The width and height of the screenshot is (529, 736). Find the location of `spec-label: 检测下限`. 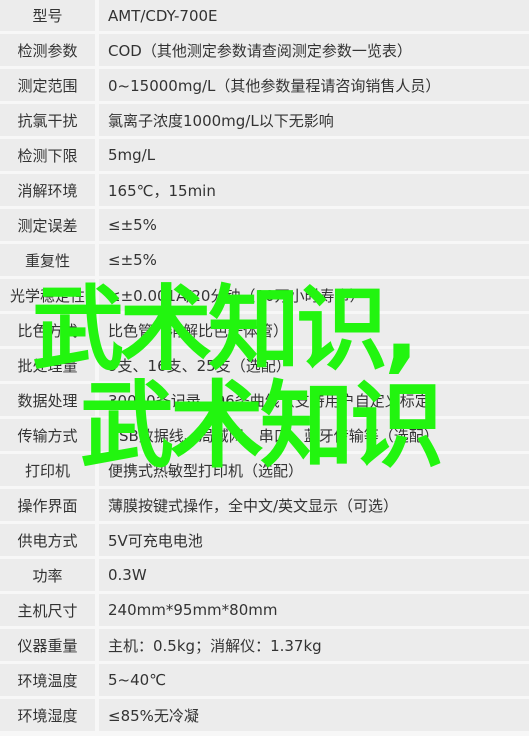

spec-label: 检测下限 is located at coordinates (47, 155).